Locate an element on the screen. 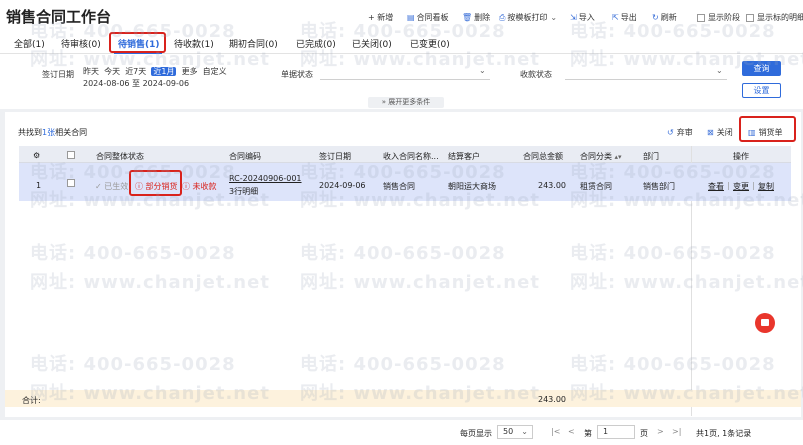 Image resolution: width=803 pixels, height=445 pixels. cell-amount: 243.00 is located at coordinates (552, 185).